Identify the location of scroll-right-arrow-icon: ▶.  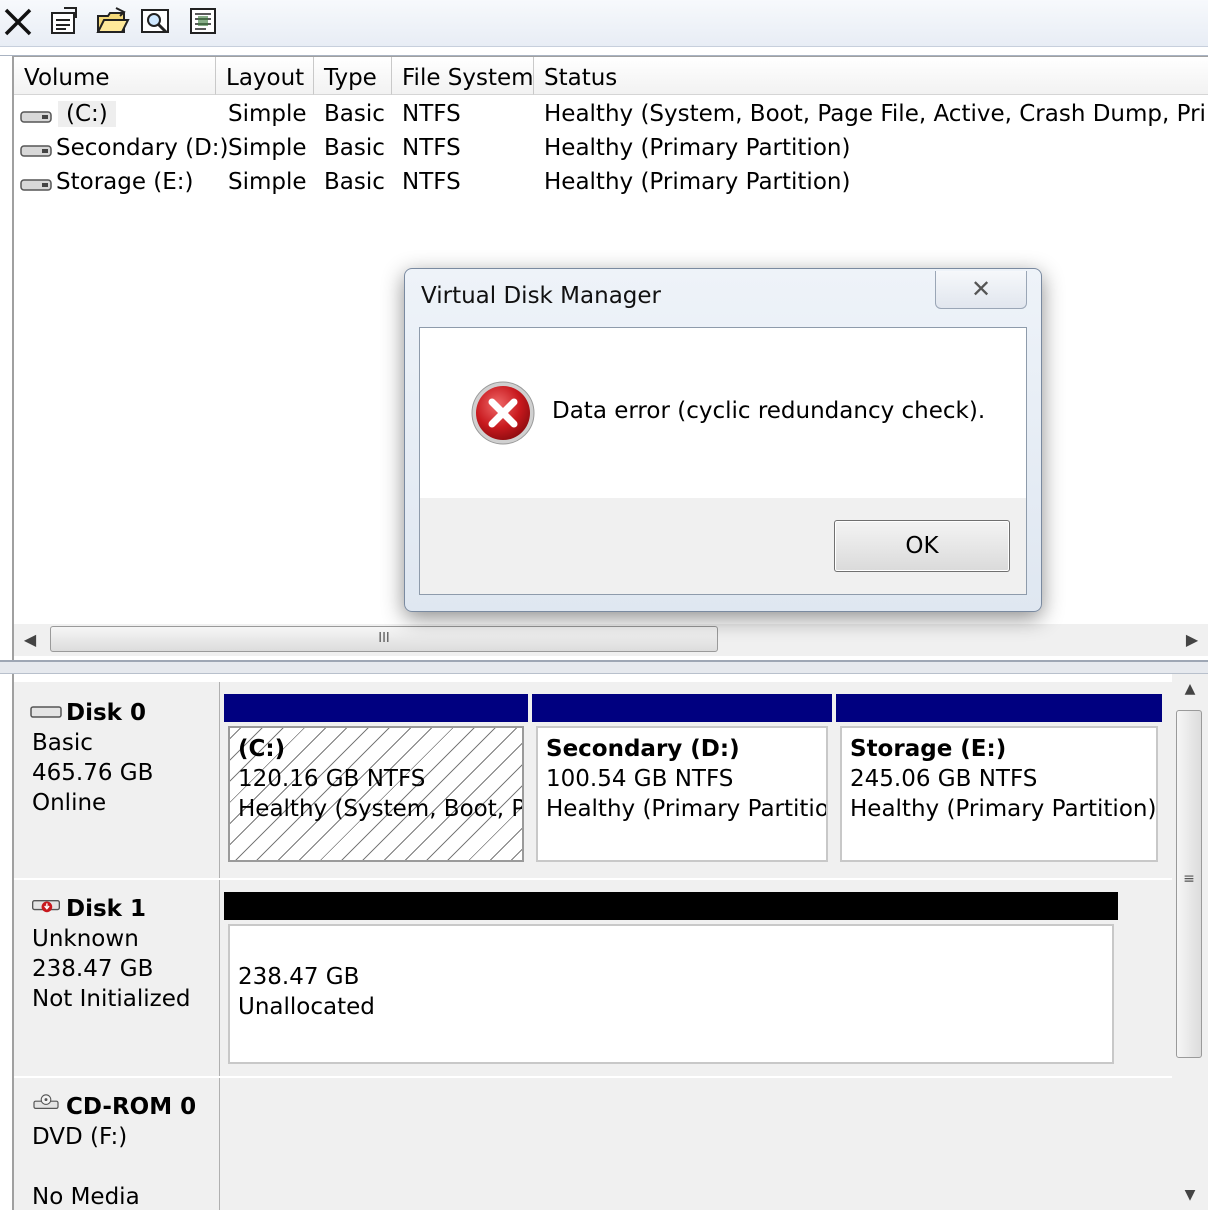
(1192, 640).